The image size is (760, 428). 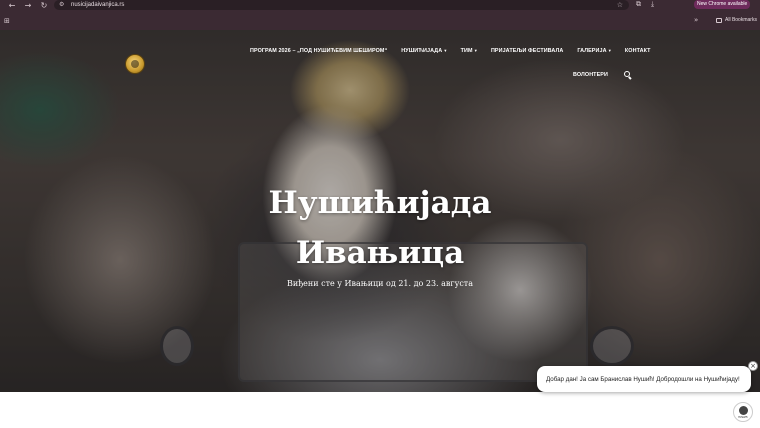 What do you see at coordinates (466, 51) in the screenshot?
I see `nav-item-label: ТИМ` at bounding box center [466, 51].